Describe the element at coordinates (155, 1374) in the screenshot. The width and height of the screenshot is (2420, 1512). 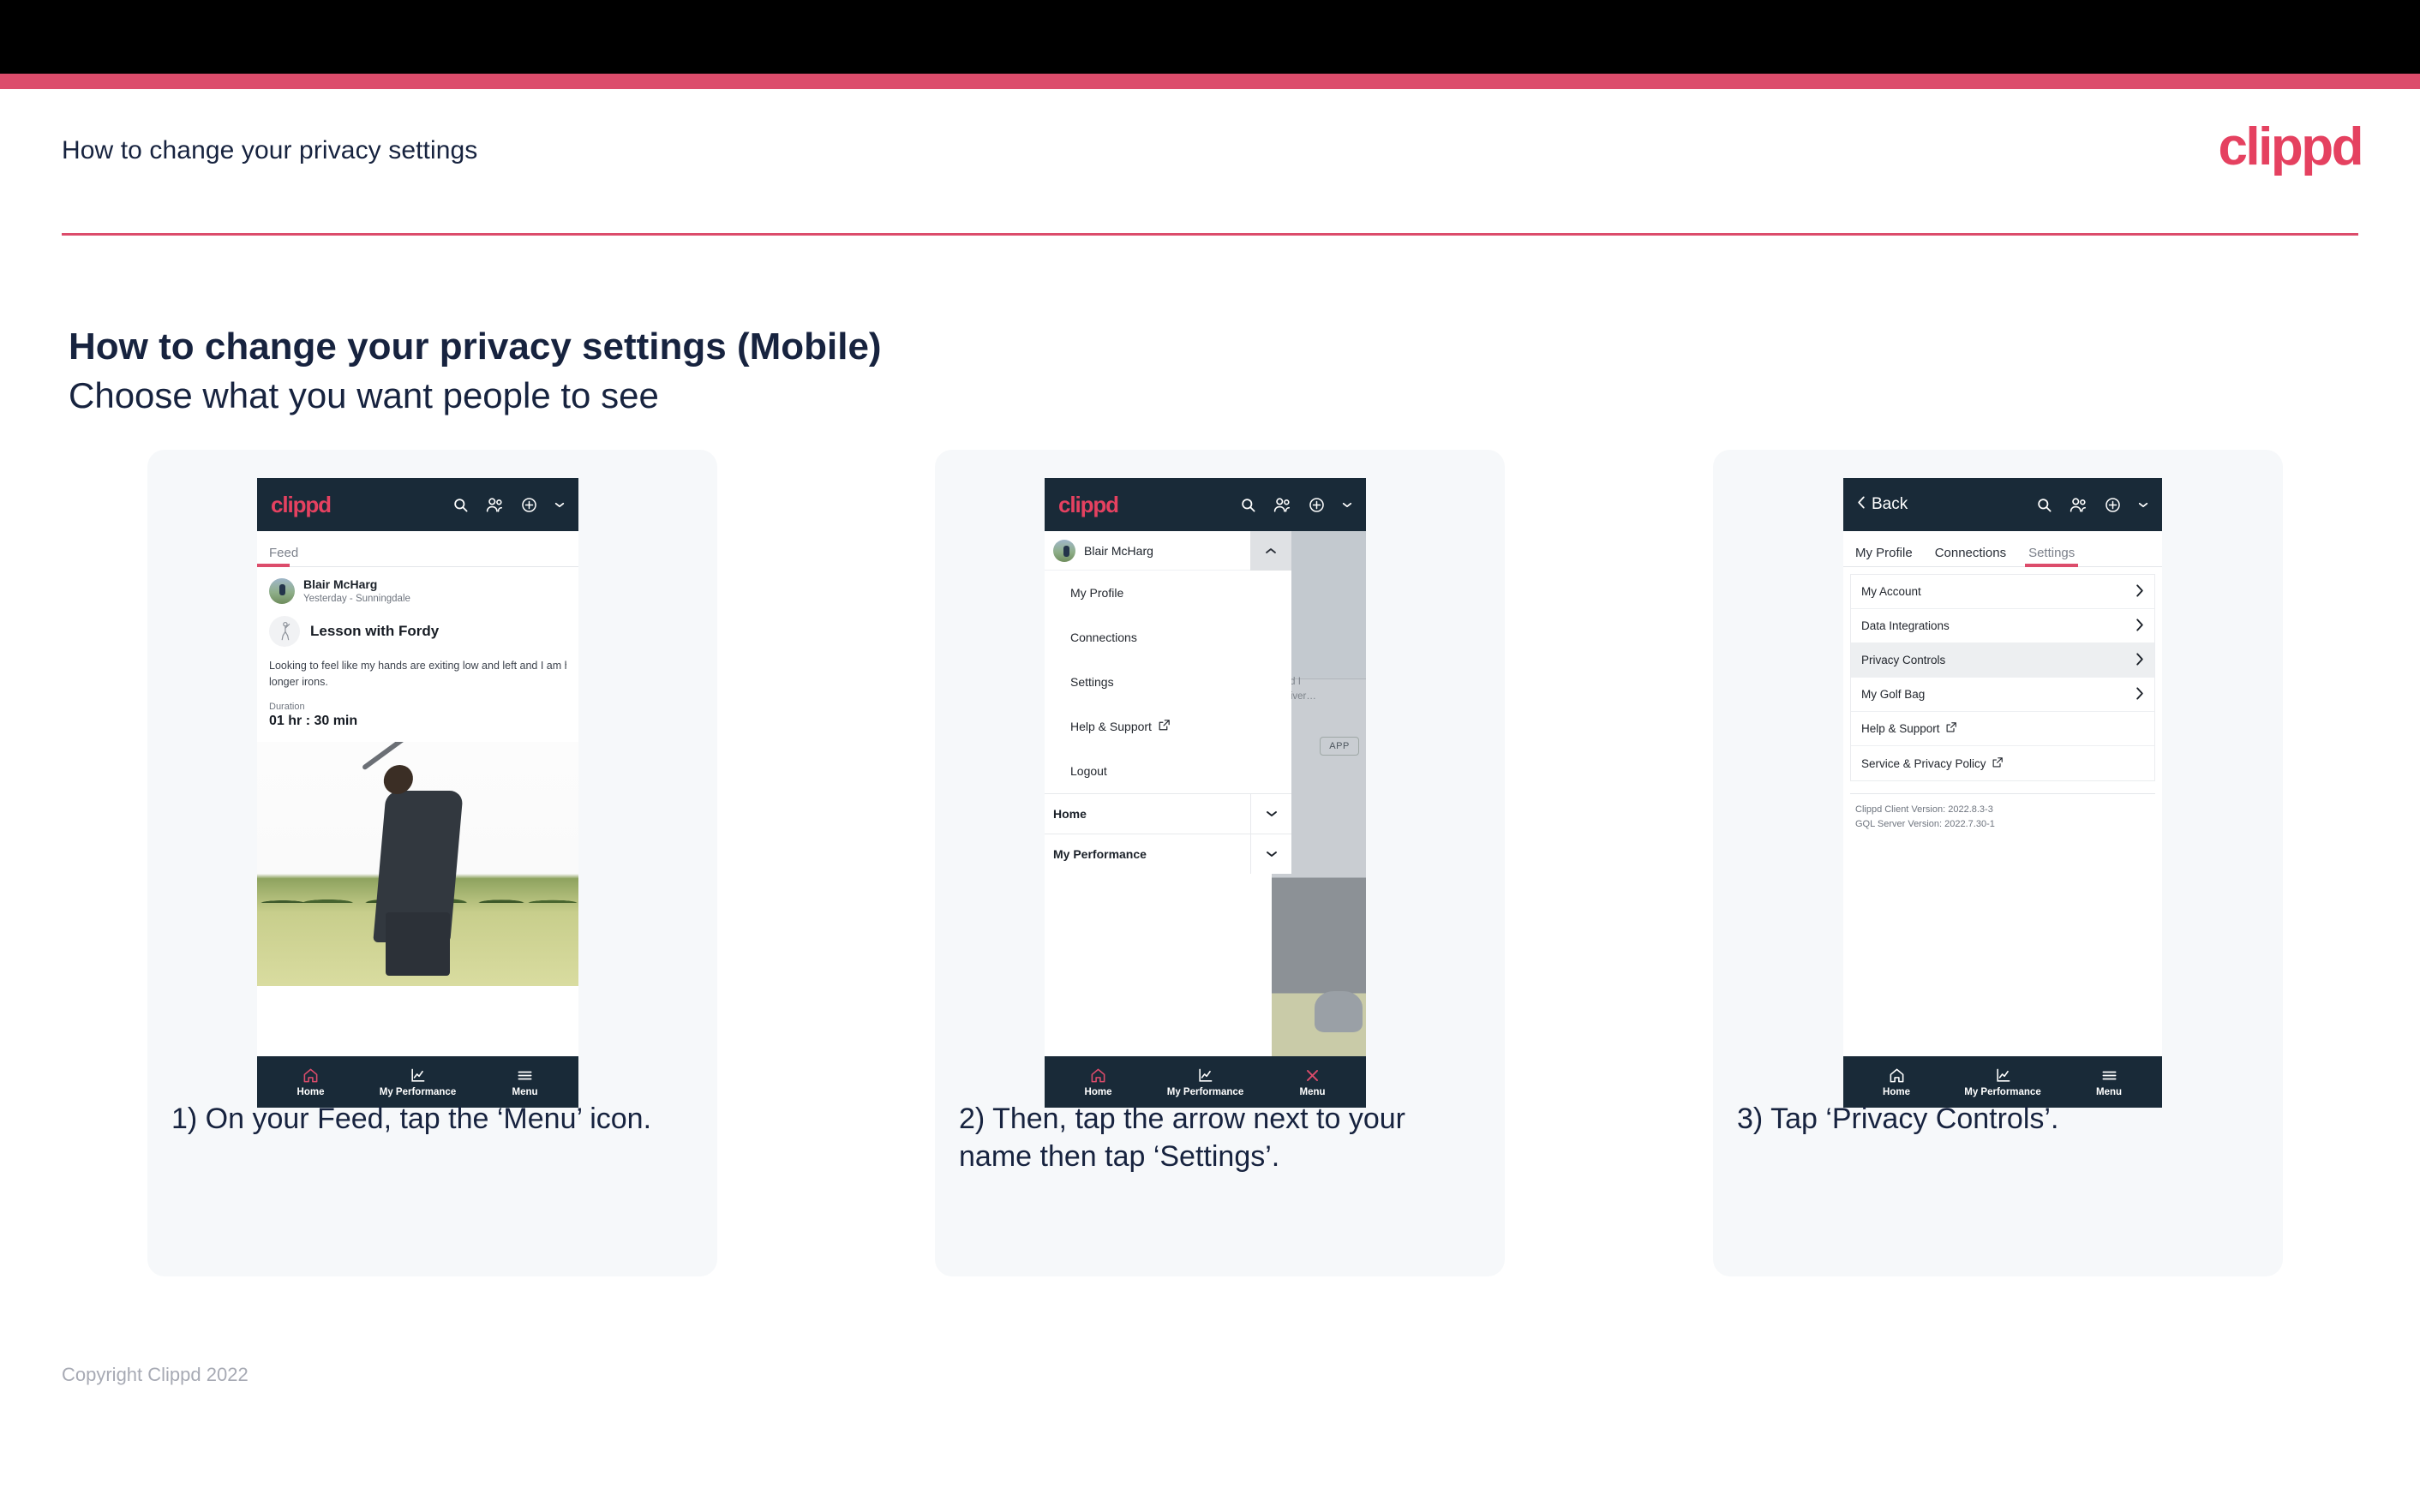
I see `footer-copyright: Copyright Clippd 2022` at that location.